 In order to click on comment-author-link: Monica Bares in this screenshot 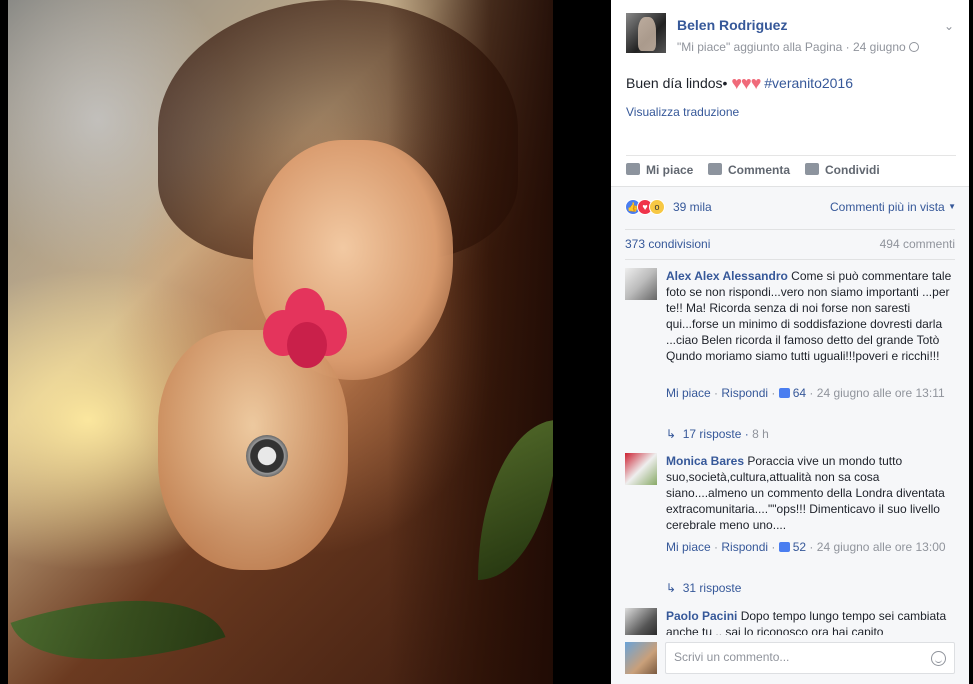, I will do `click(705, 461)`.